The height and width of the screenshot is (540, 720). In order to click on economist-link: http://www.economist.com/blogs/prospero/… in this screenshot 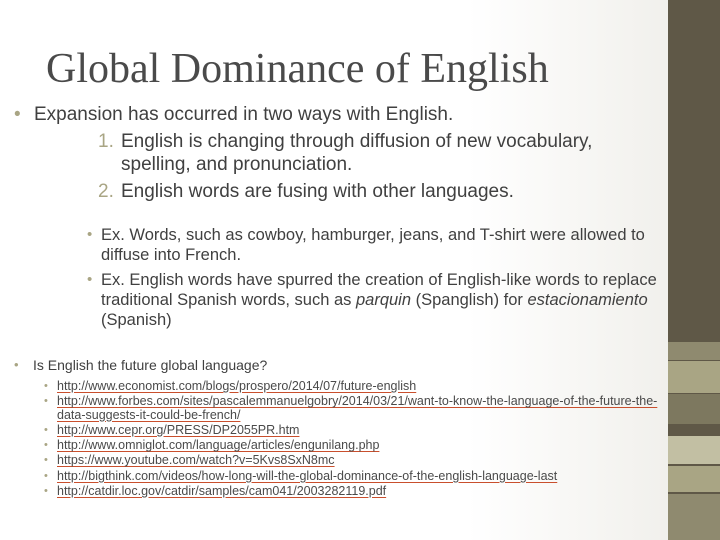, I will do `click(236, 386)`.